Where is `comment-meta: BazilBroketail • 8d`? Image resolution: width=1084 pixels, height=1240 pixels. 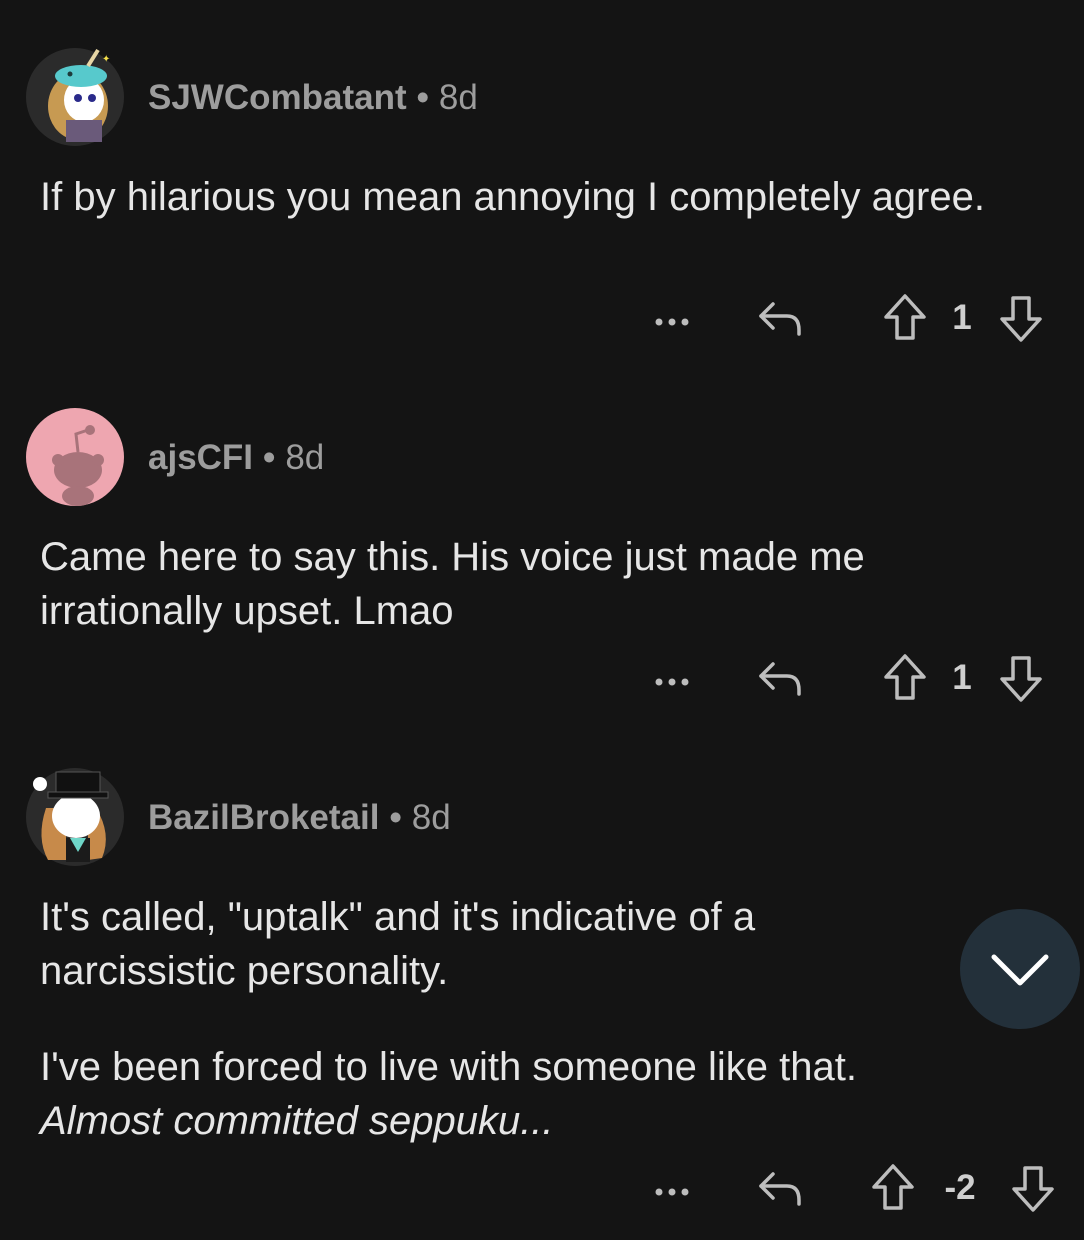
comment-meta: BazilBroketail • 8d is located at coordinates (299, 818).